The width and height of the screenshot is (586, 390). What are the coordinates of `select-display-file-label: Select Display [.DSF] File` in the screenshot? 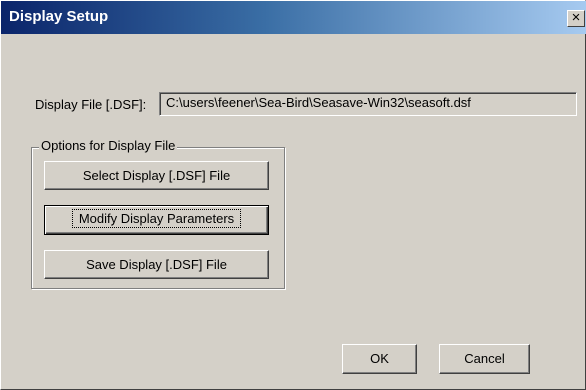 It's located at (156, 175).